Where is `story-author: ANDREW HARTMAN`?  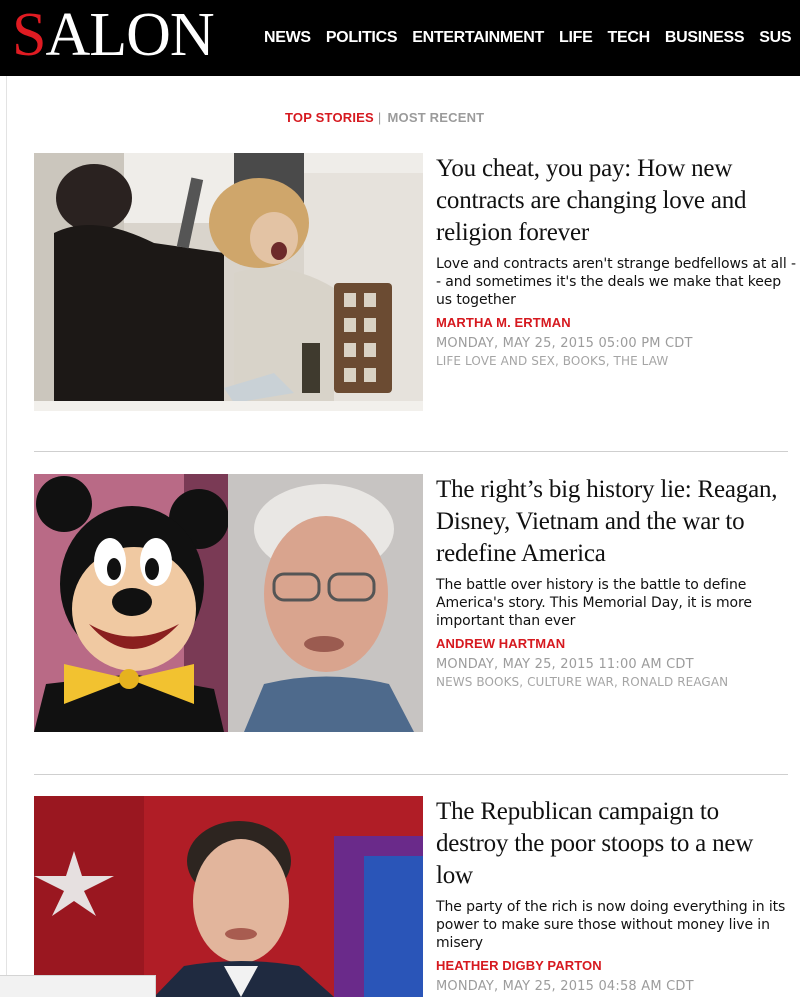
story-author: ANDREW HARTMAN is located at coordinates (616, 643).